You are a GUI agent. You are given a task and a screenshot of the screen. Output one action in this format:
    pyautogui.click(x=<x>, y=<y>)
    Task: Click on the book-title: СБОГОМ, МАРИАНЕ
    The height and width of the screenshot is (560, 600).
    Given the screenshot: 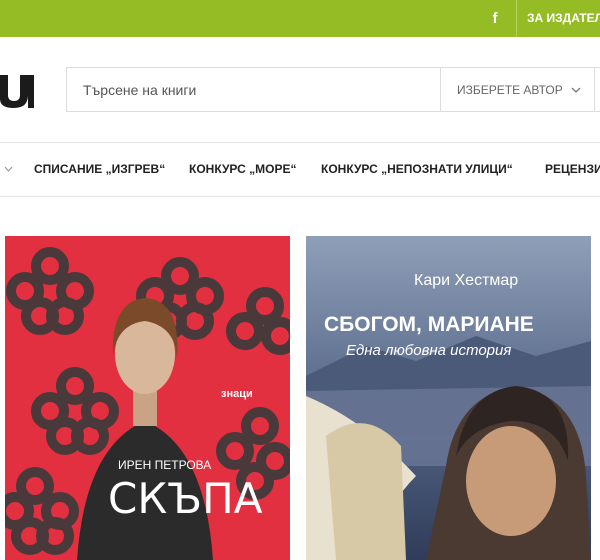 What is the action you would take?
    pyautogui.click(x=429, y=324)
    